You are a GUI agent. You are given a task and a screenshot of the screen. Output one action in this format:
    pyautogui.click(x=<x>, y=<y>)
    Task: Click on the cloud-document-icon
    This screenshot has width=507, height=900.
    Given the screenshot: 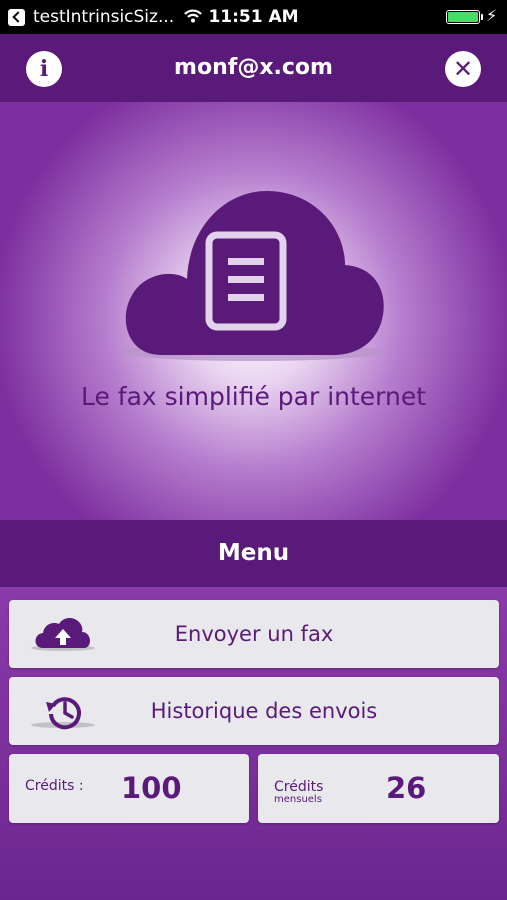 What is the action you would take?
    pyautogui.click(x=253, y=276)
    